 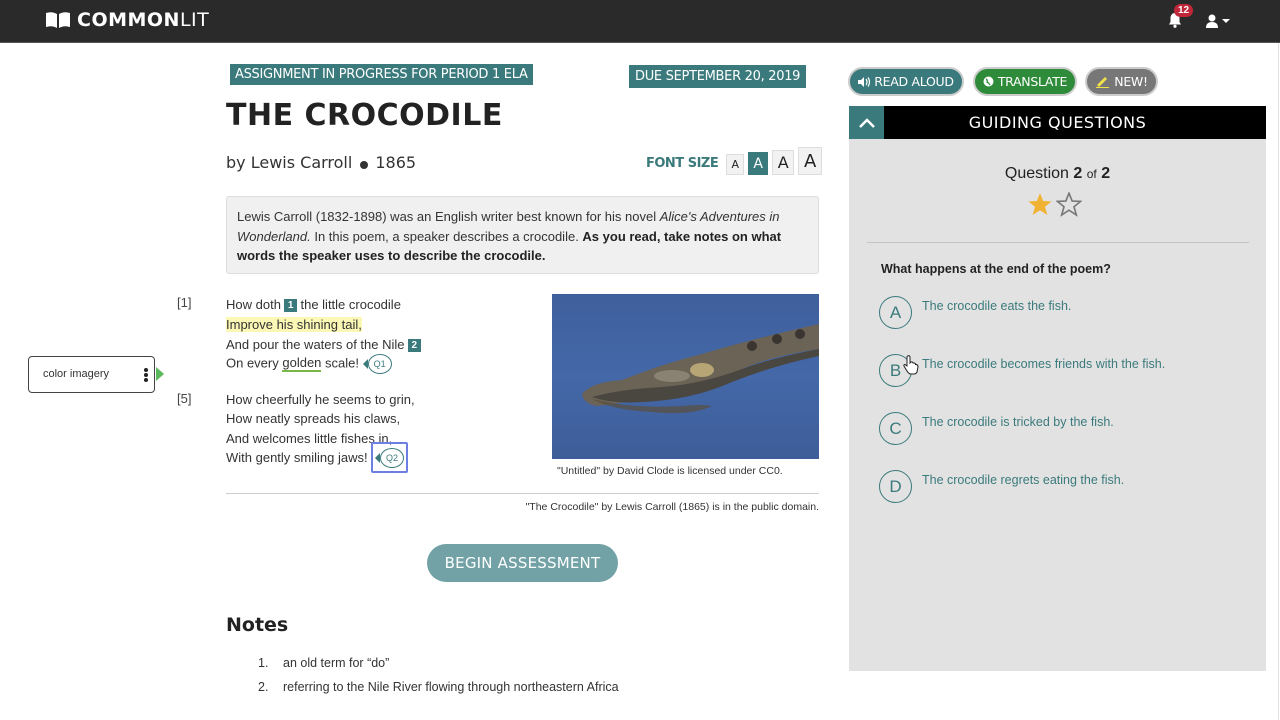 What do you see at coordinates (381, 74) in the screenshot?
I see `assignment-status-badge: ASSIGNMENT IN PROGRESS FOR PERIOD 1 ELA` at bounding box center [381, 74].